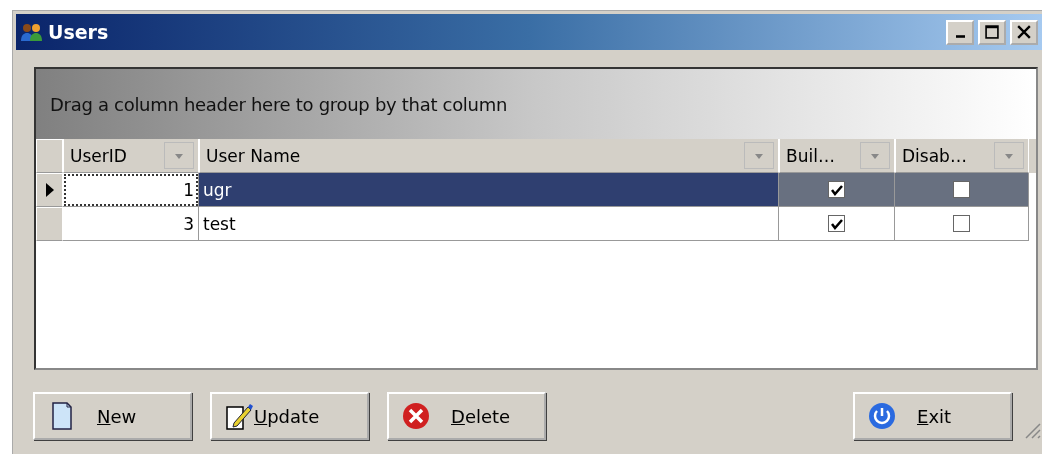 The width and height of the screenshot is (1062, 454). I want to click on maximize-button, so click(992, 32).